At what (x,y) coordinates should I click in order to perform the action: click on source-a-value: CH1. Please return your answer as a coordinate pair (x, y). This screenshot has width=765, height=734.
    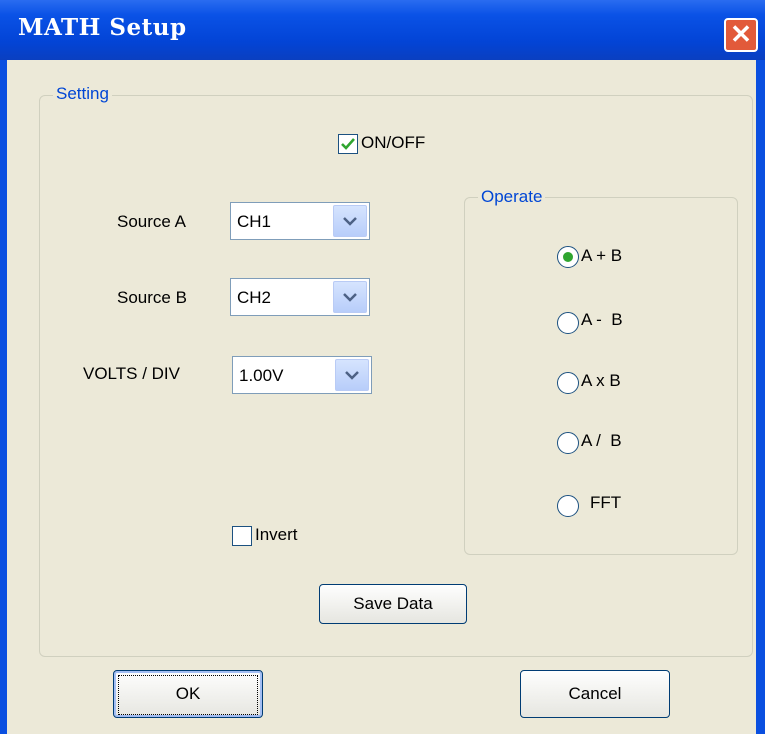
    Looking at the image, I should click on (254, 221).